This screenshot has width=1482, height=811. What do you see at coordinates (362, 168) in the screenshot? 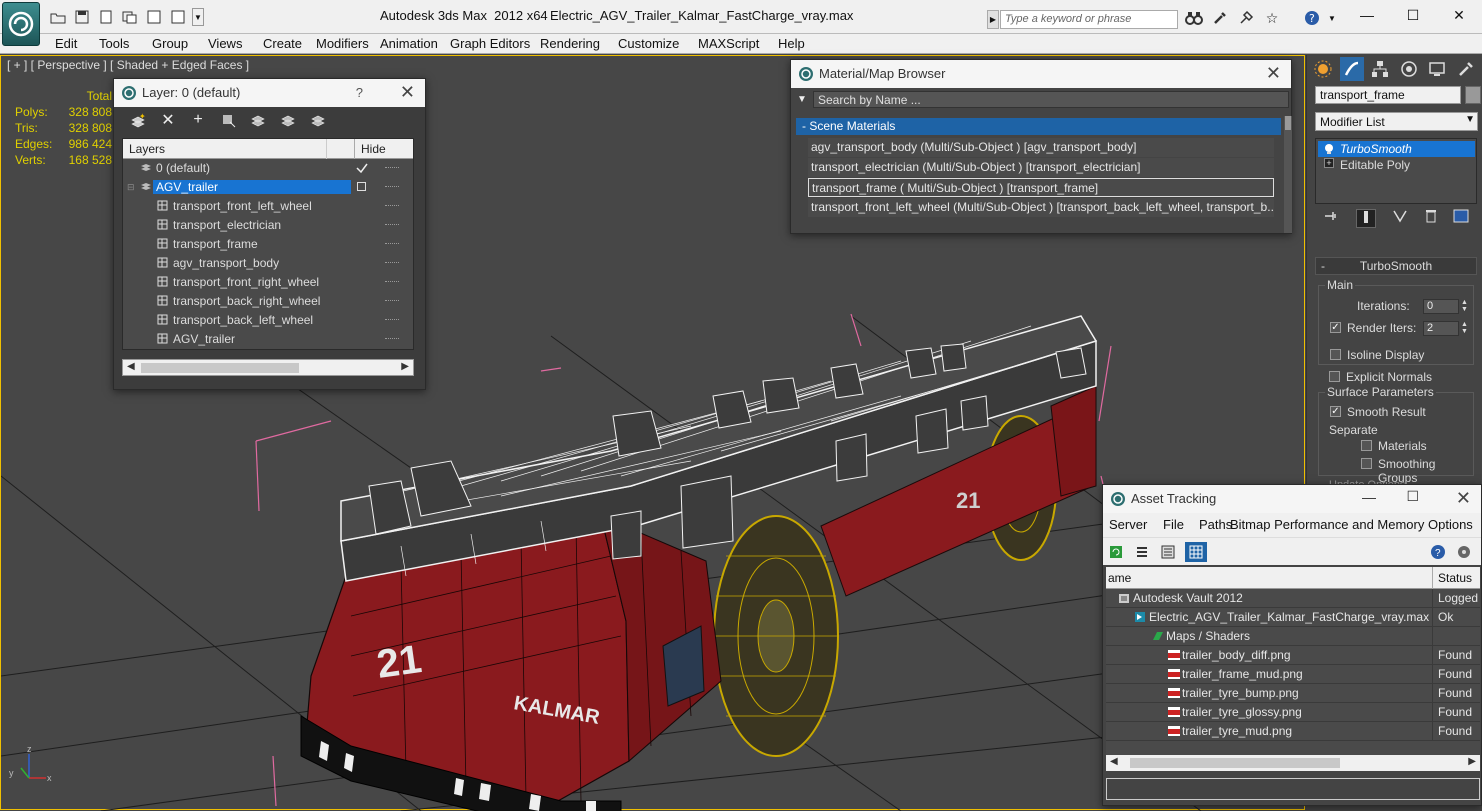
I see `current-layer-check-icon` at bounding box center [362, 168].